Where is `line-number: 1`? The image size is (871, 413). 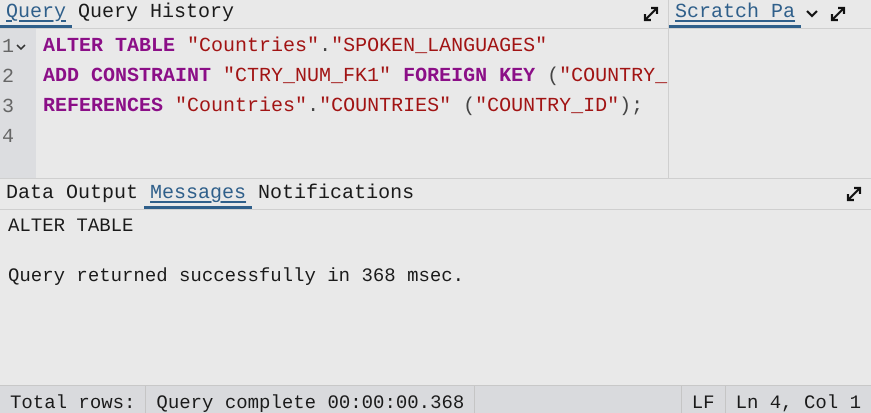
line-number: 1 is located at coordinates (8, 47).